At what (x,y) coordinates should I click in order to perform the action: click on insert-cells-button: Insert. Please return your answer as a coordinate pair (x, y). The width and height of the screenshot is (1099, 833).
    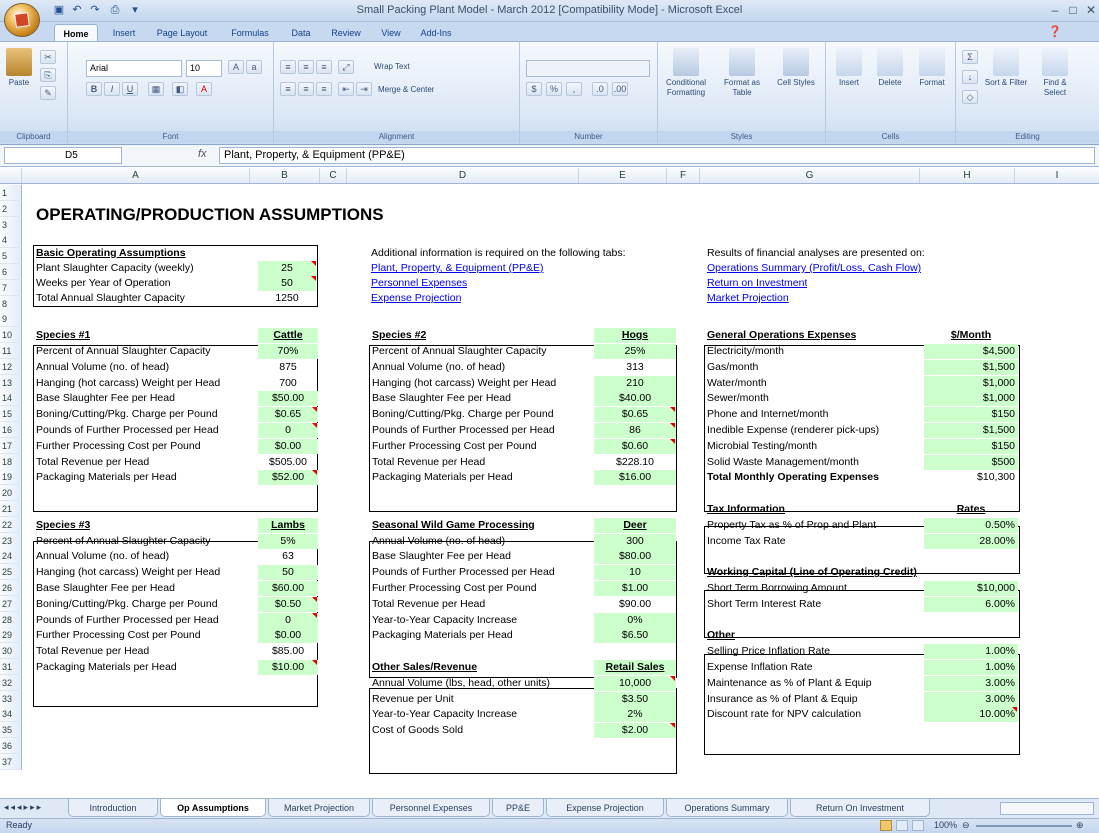
    Looking at the image, I should click on (849, 68).